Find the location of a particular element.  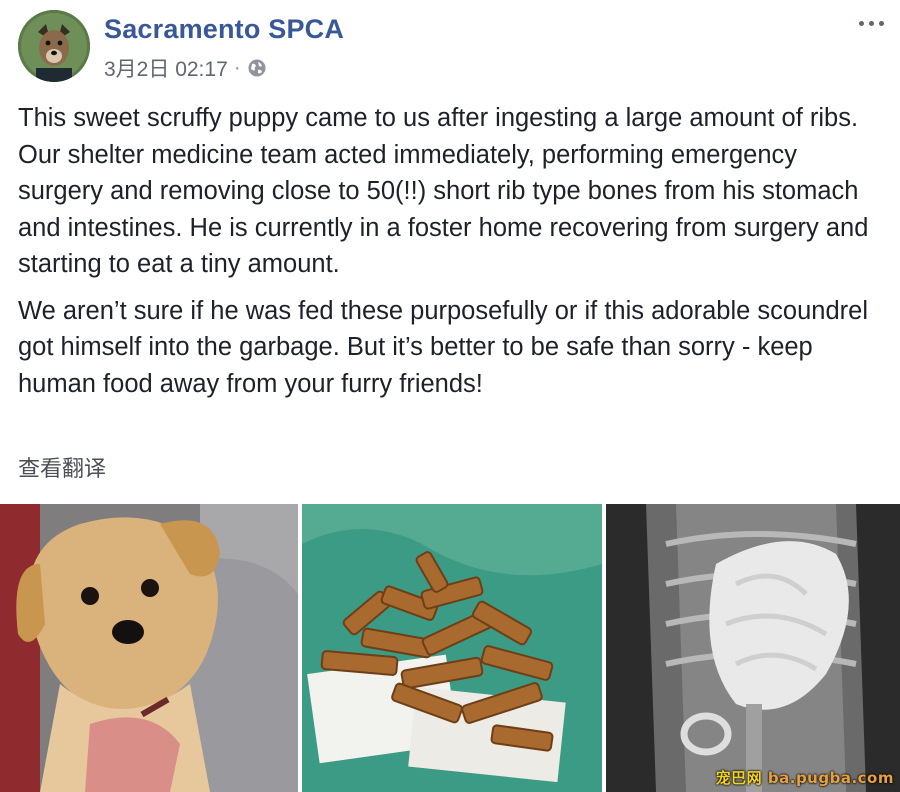

page-avatar is located at coordinates (54, 46).